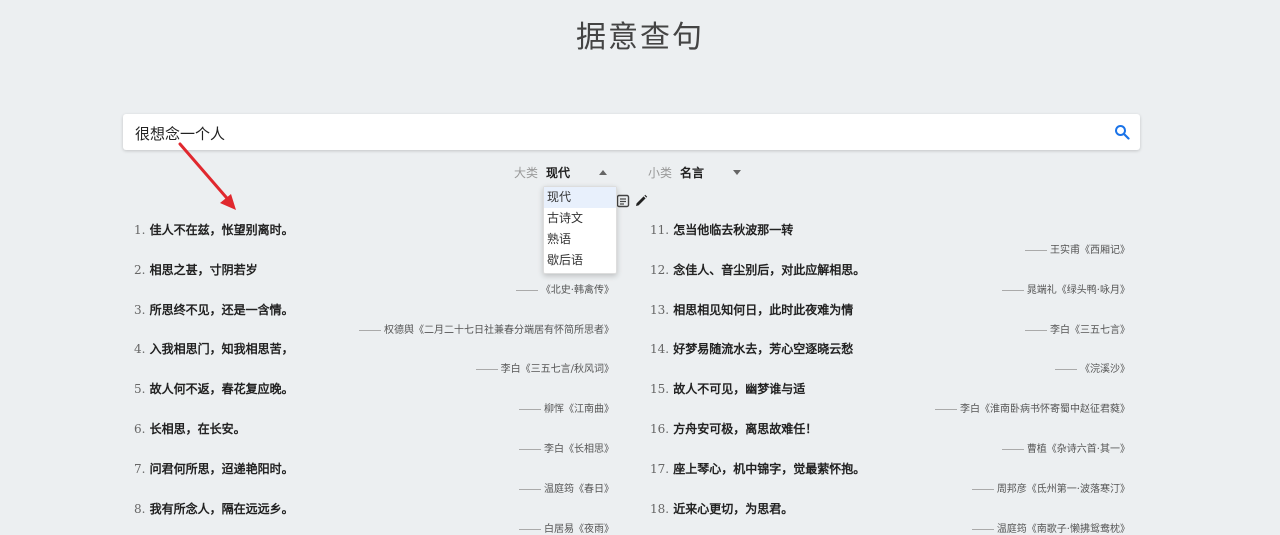 The width and height of the screenshot is (1280, 535). Describe the element at coordinates (580, 260) in the screenshot. I see `dropdown-option: 歇后语` at that location.